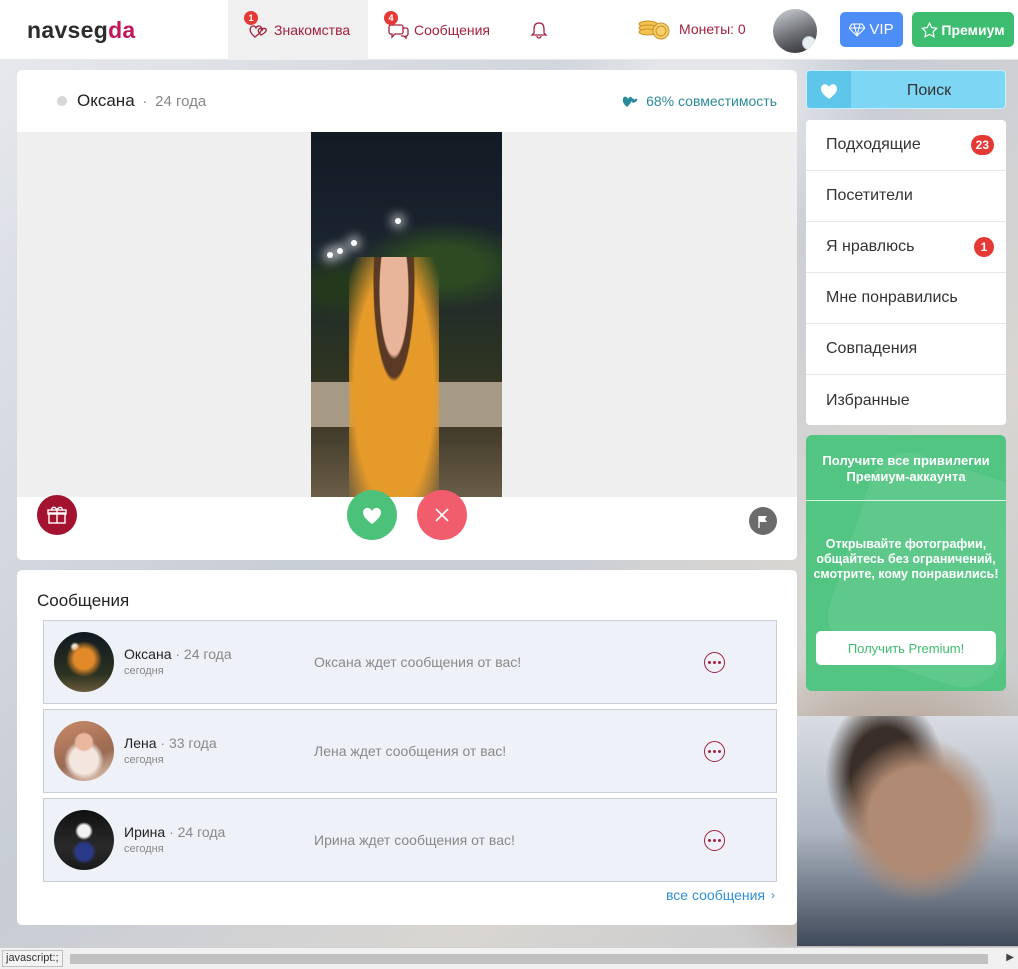 Image resolution: width=1018 pixels, height=969 pixels. I want to click on all-messages-label: все сообщения, so click(715, 895).